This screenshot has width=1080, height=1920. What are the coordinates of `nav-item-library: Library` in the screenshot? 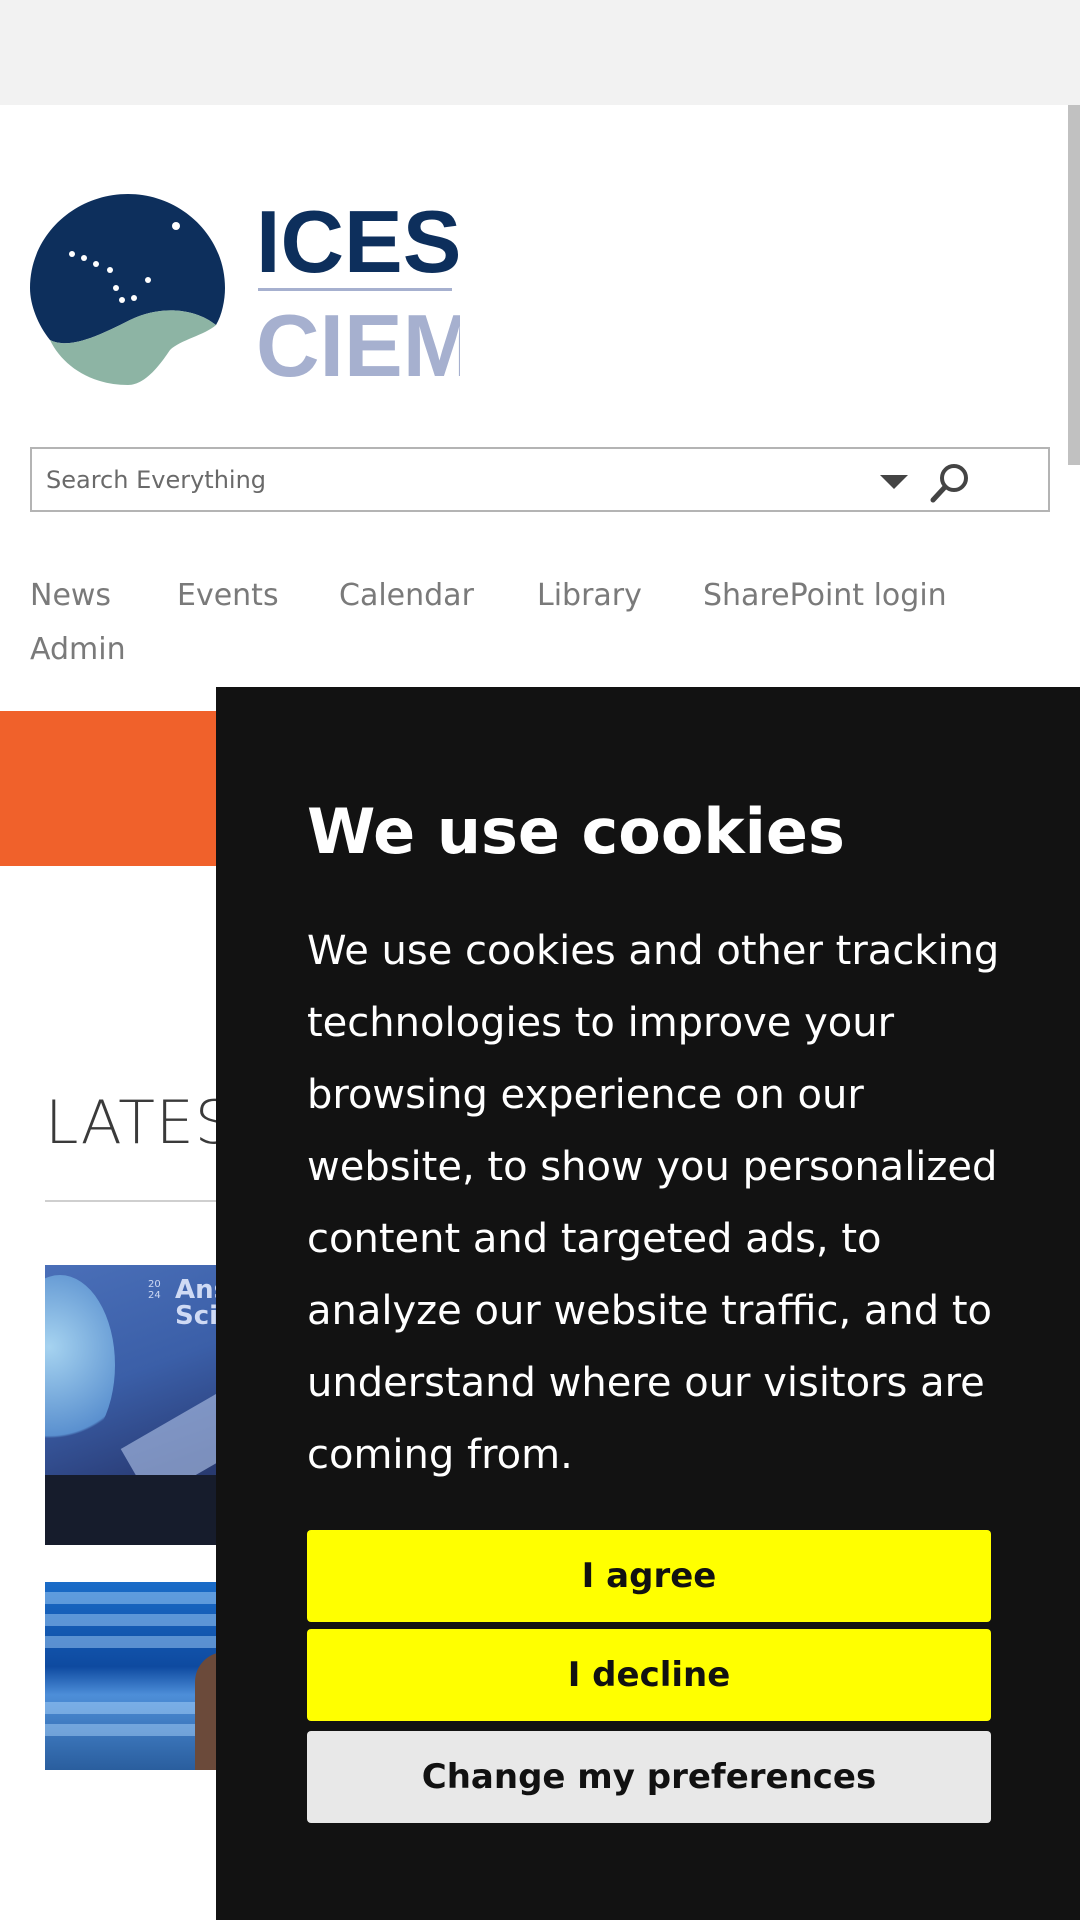 It's located at (589, 595).